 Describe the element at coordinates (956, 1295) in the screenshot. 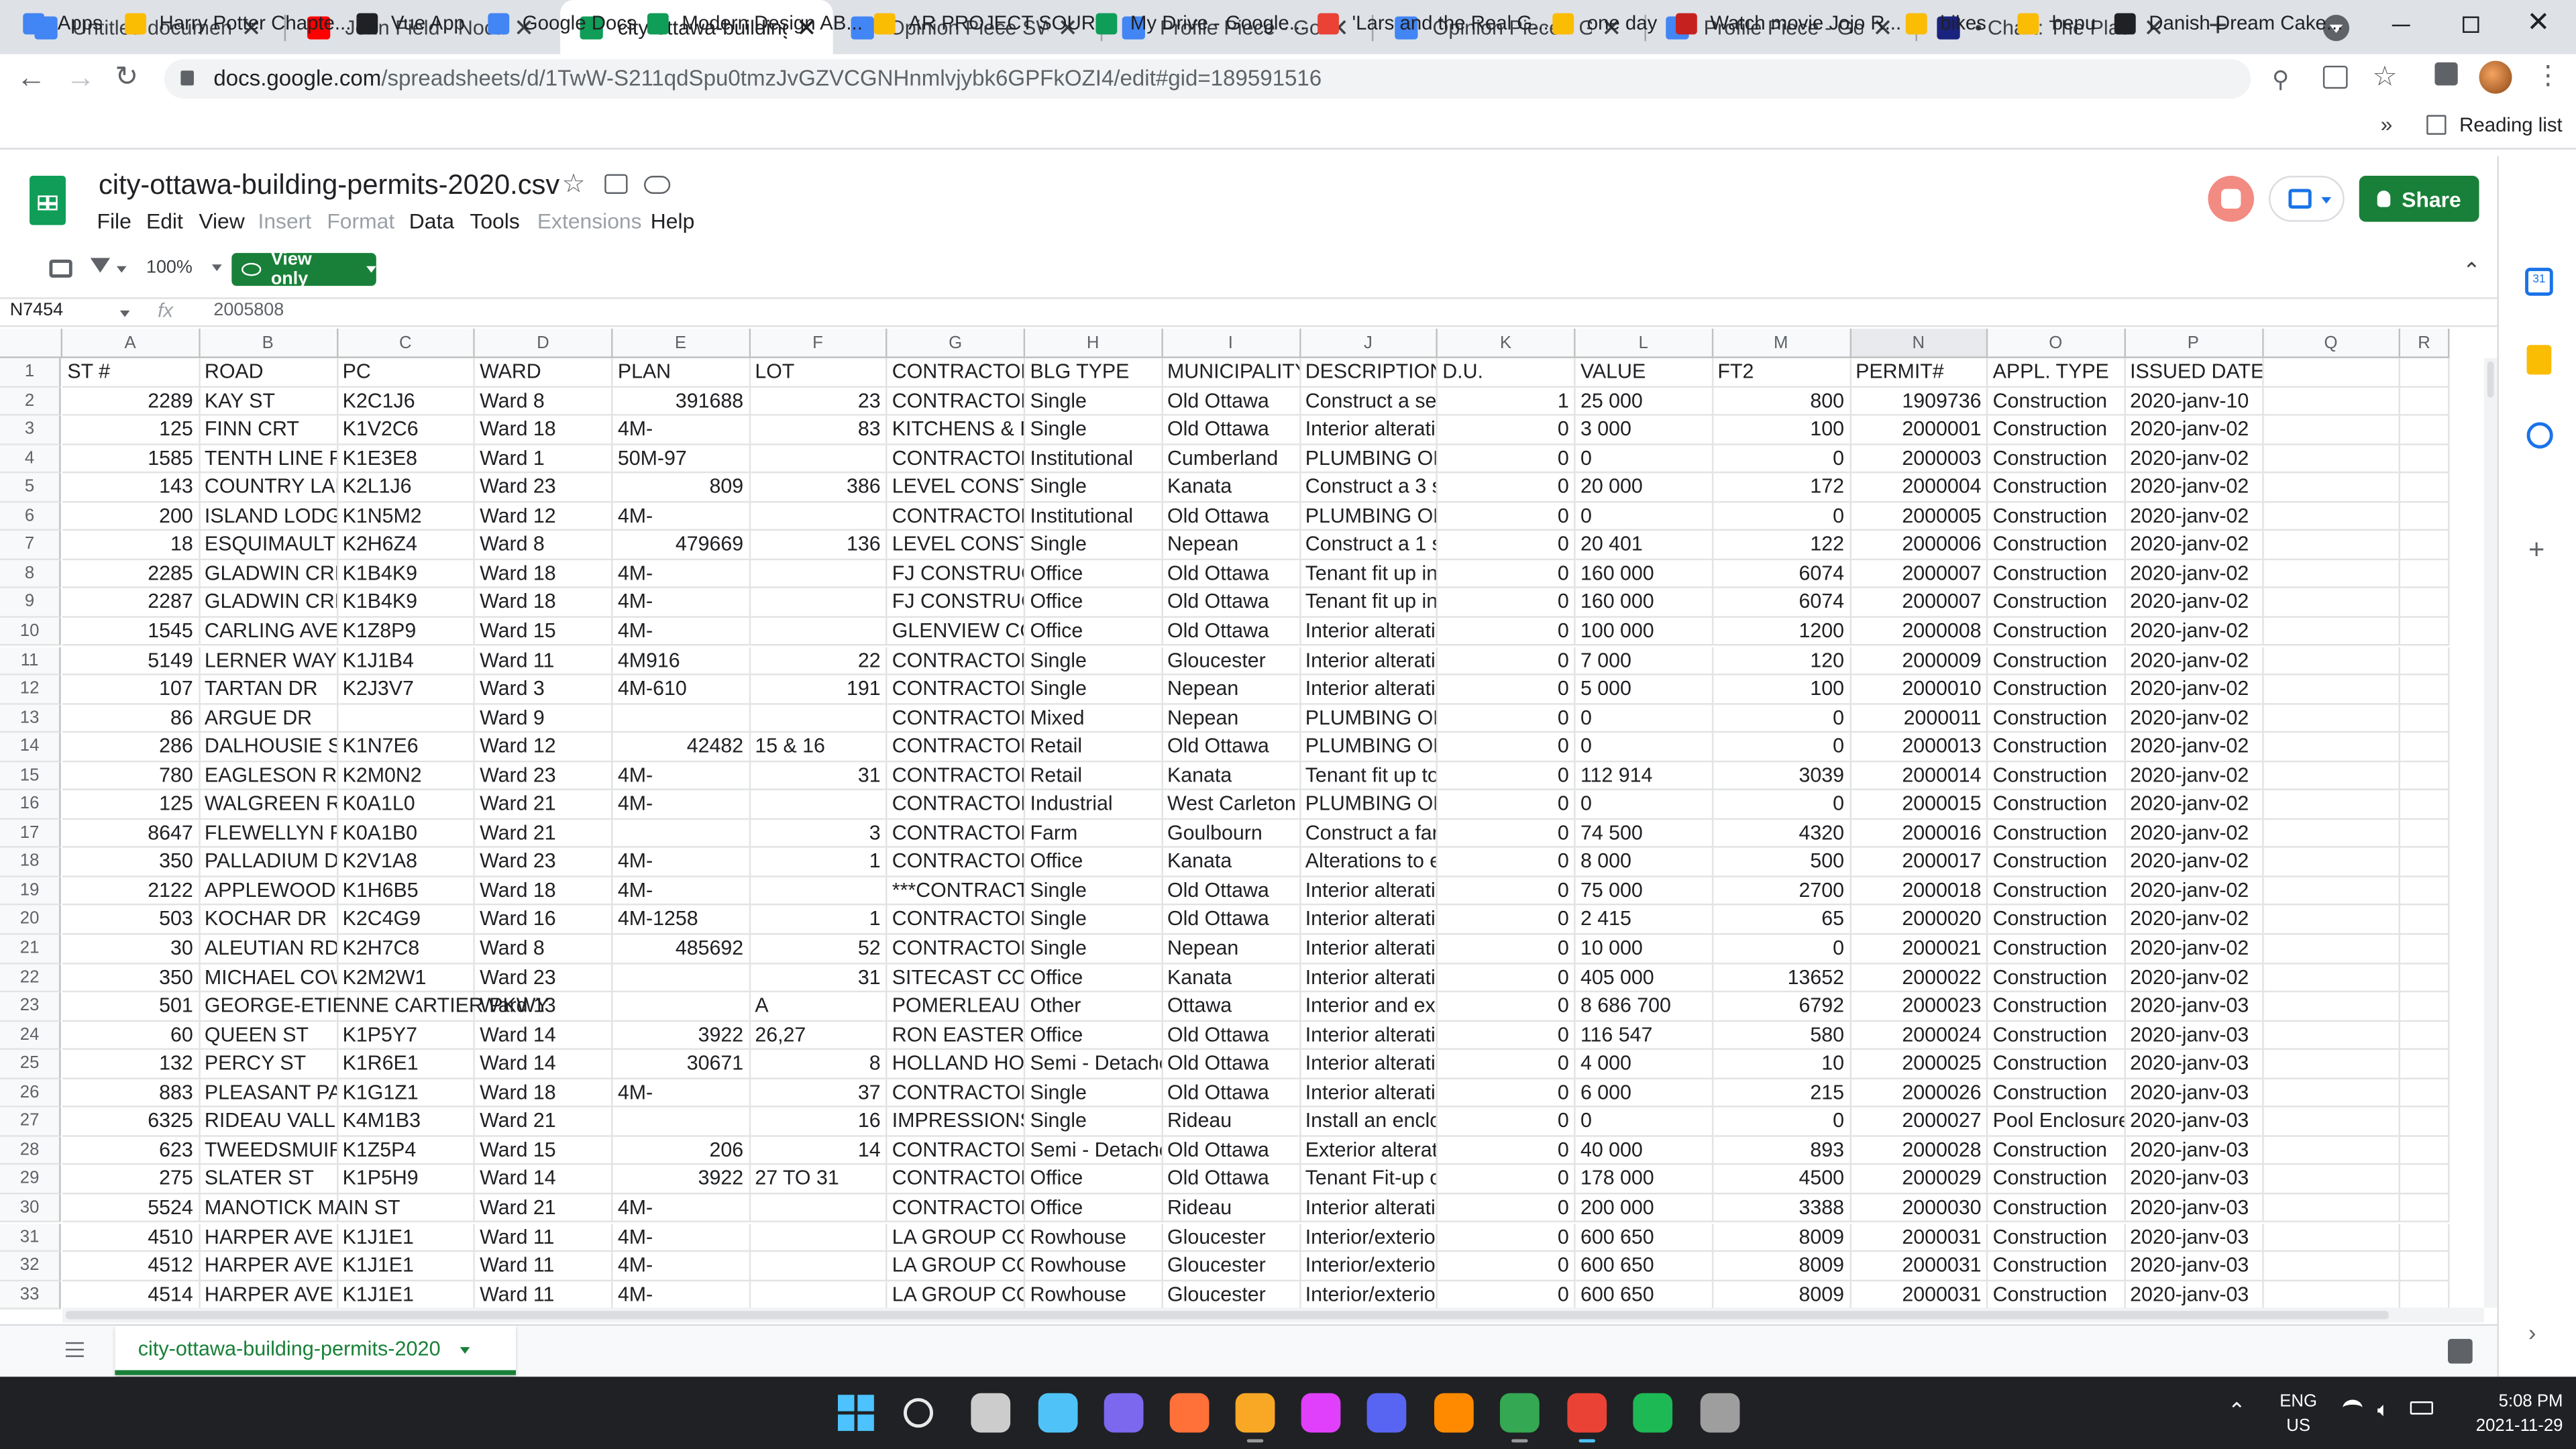

I see `data-cell: LA GROUP COR` at that location.